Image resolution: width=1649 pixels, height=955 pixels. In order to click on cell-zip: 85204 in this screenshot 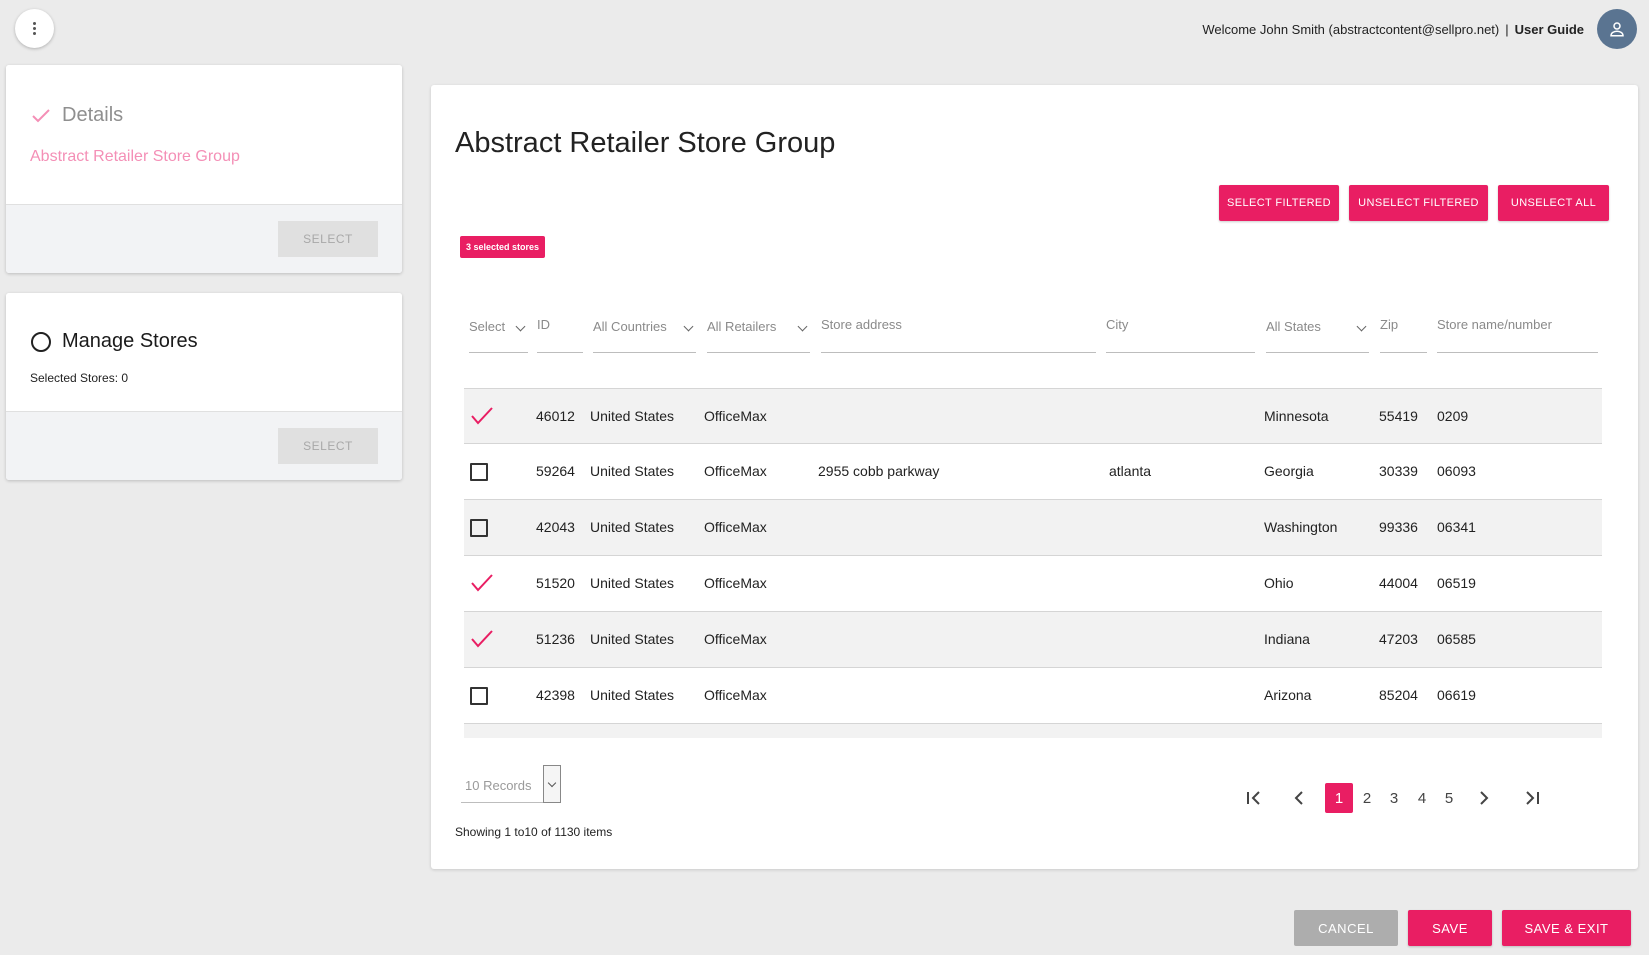, I will do `click(1398, 695)`.